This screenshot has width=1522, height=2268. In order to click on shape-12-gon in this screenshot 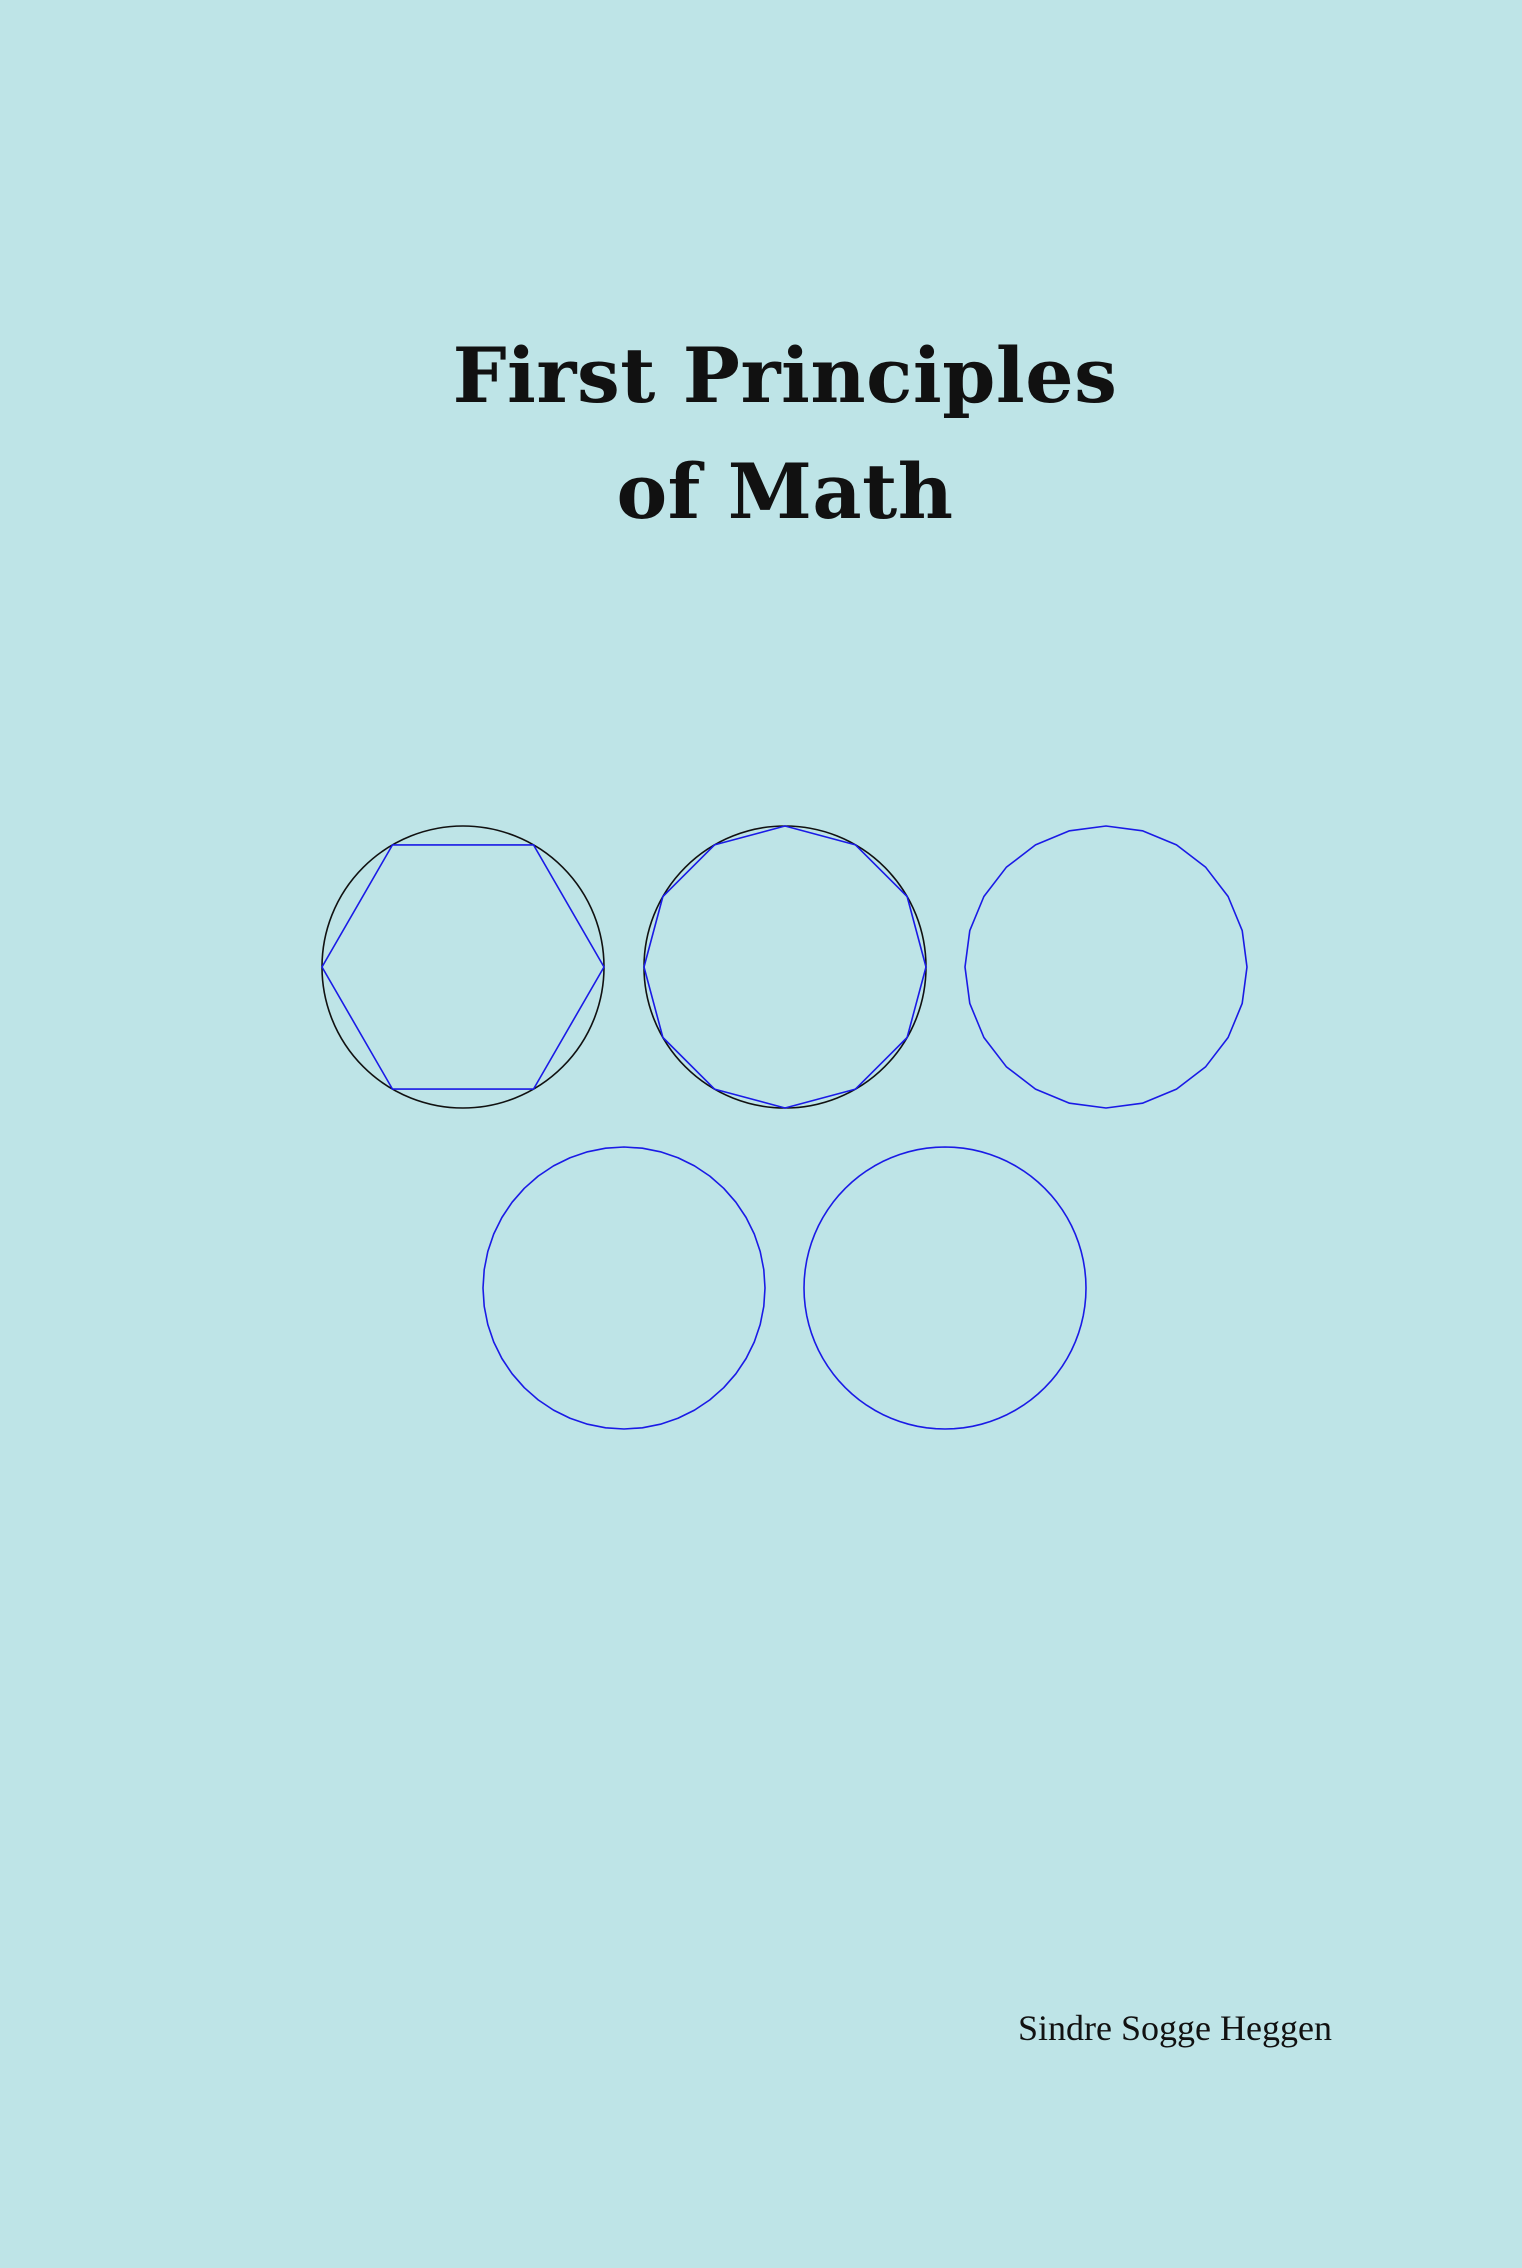, I will do `click(785, 967)`.